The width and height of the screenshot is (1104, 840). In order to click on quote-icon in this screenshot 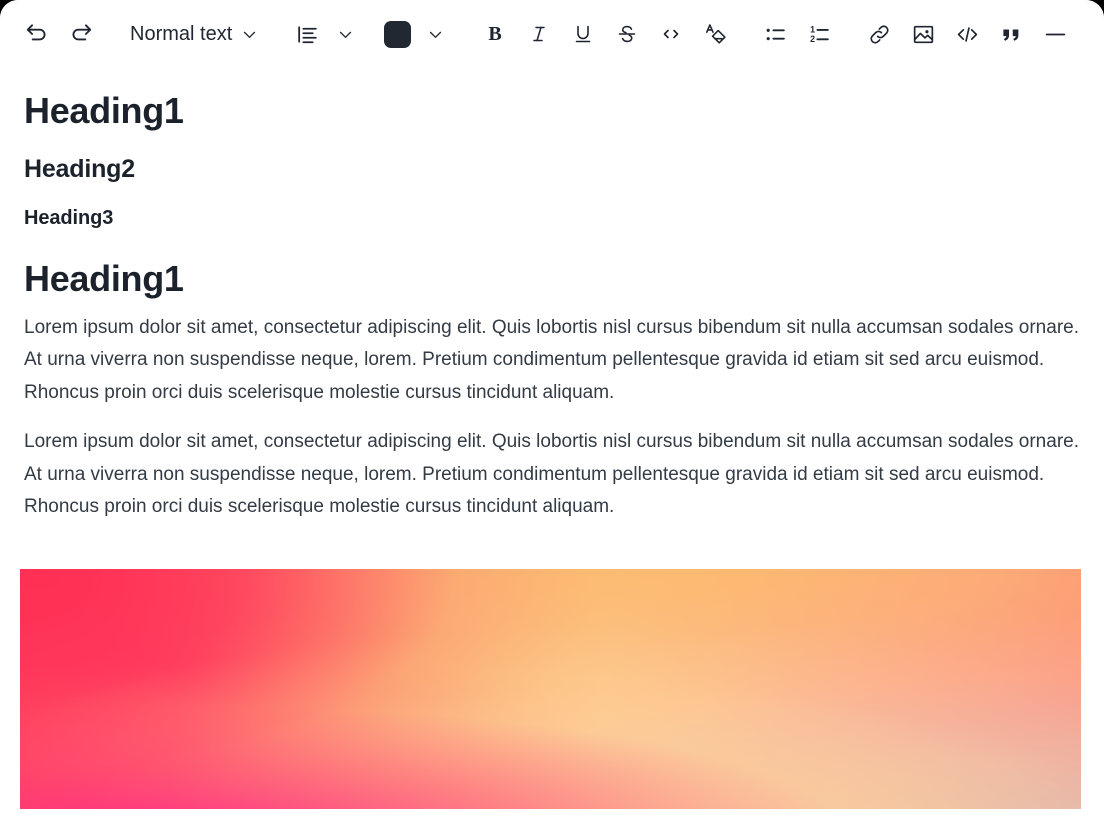, I will do `click(1011, 34)`.